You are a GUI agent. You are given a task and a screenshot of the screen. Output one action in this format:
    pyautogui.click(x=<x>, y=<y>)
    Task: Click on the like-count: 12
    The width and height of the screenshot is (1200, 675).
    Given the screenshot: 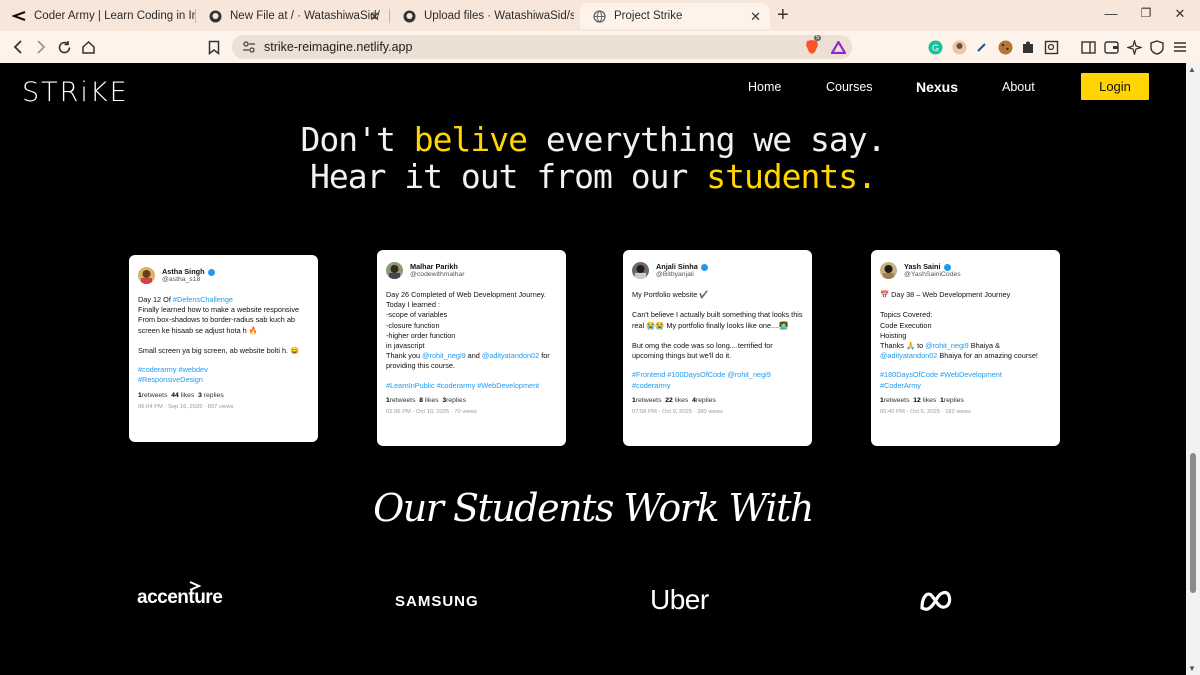 What is the action you would take?
    pyautogui.click(x=917, y=400)
    